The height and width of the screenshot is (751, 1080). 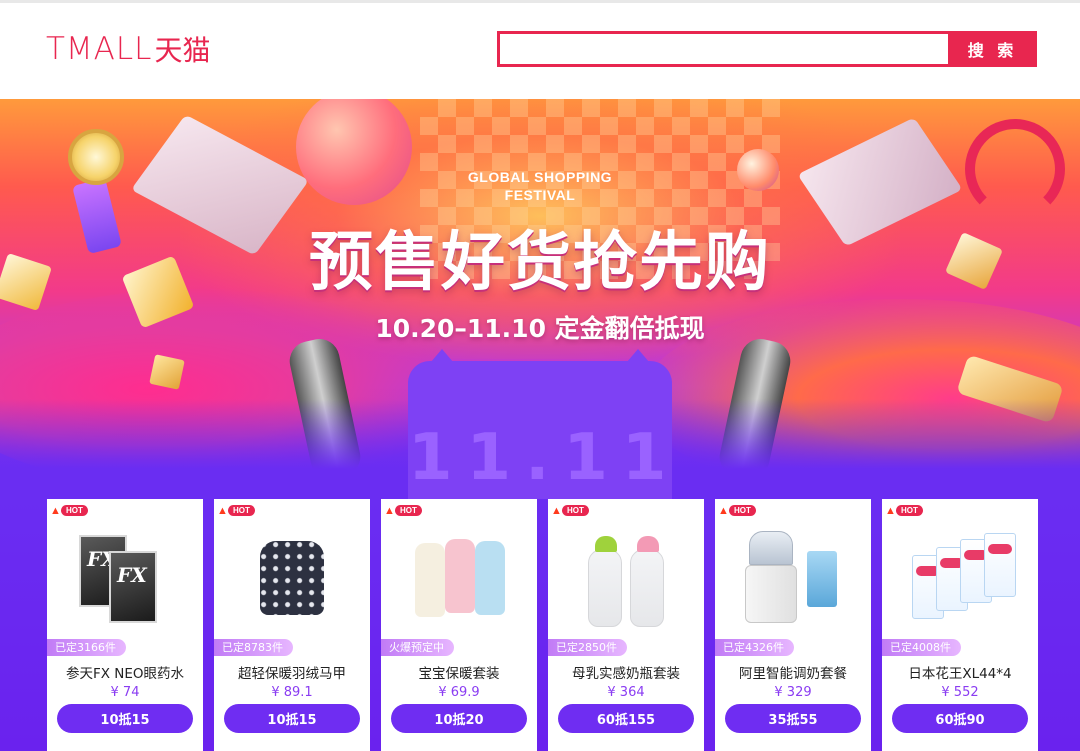 I want to click on sold-count: 已定3166件, so click(x=86, y=647).